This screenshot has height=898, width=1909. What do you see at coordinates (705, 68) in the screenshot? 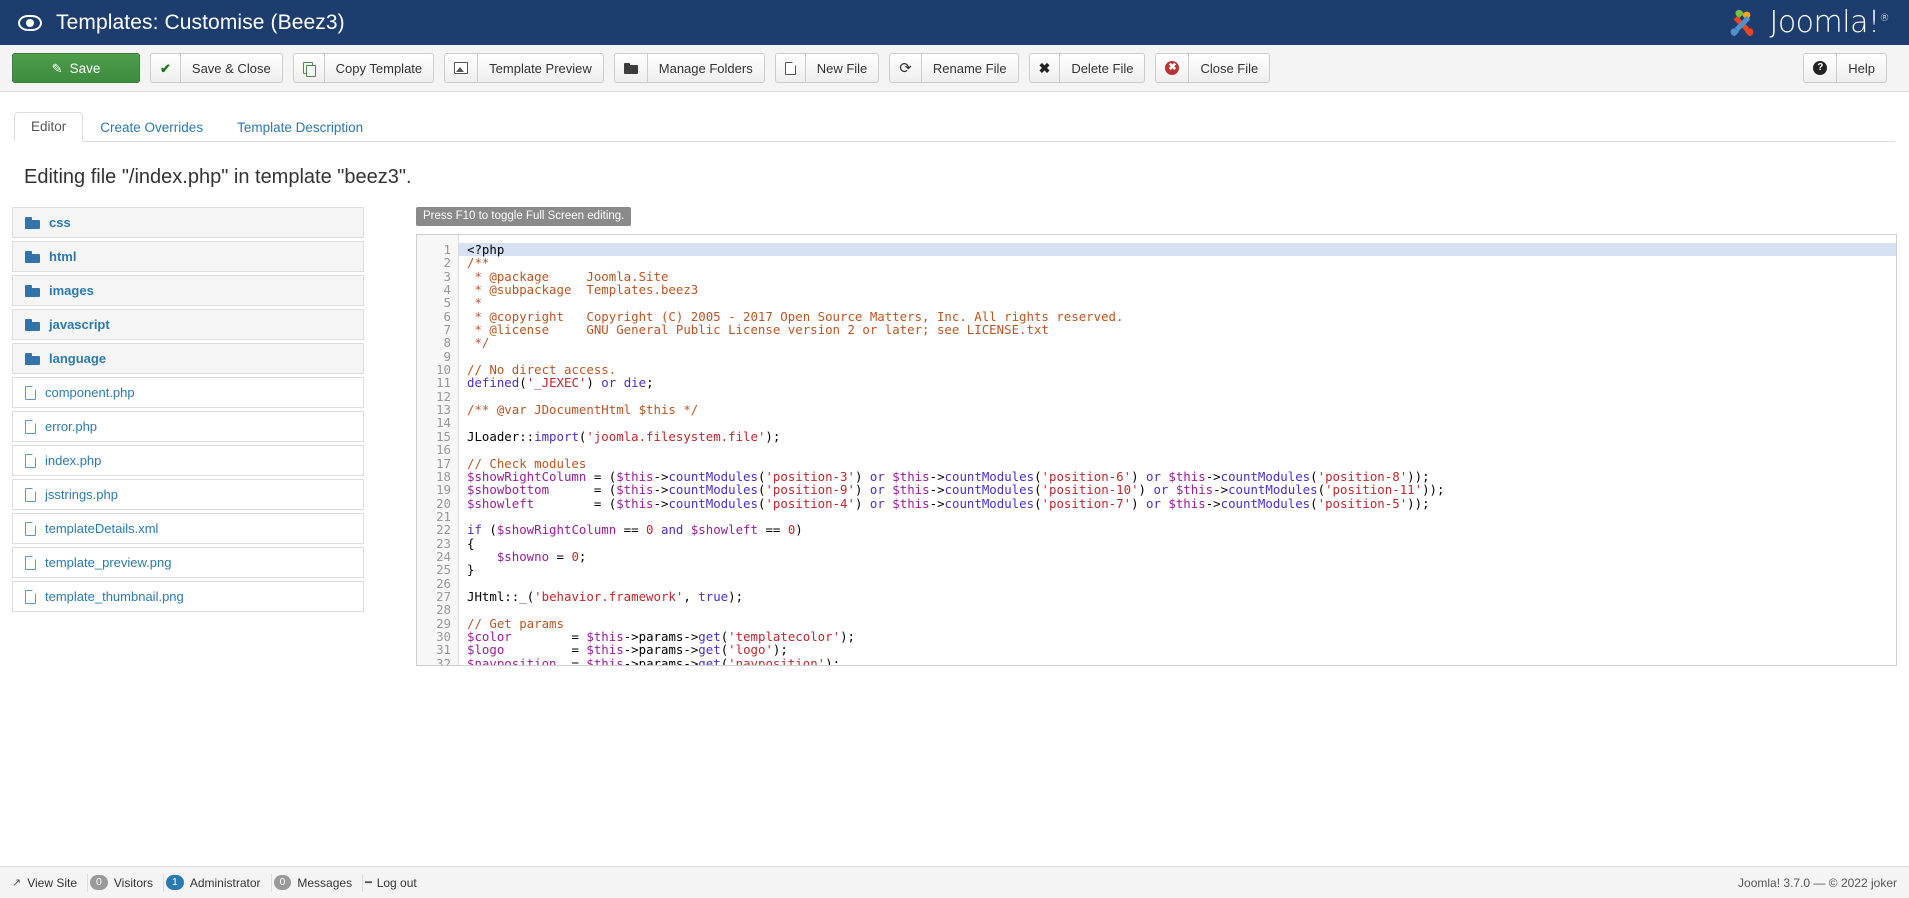
I see `manage-folders-button: Manage Folders` at bounding box center [705, 68].